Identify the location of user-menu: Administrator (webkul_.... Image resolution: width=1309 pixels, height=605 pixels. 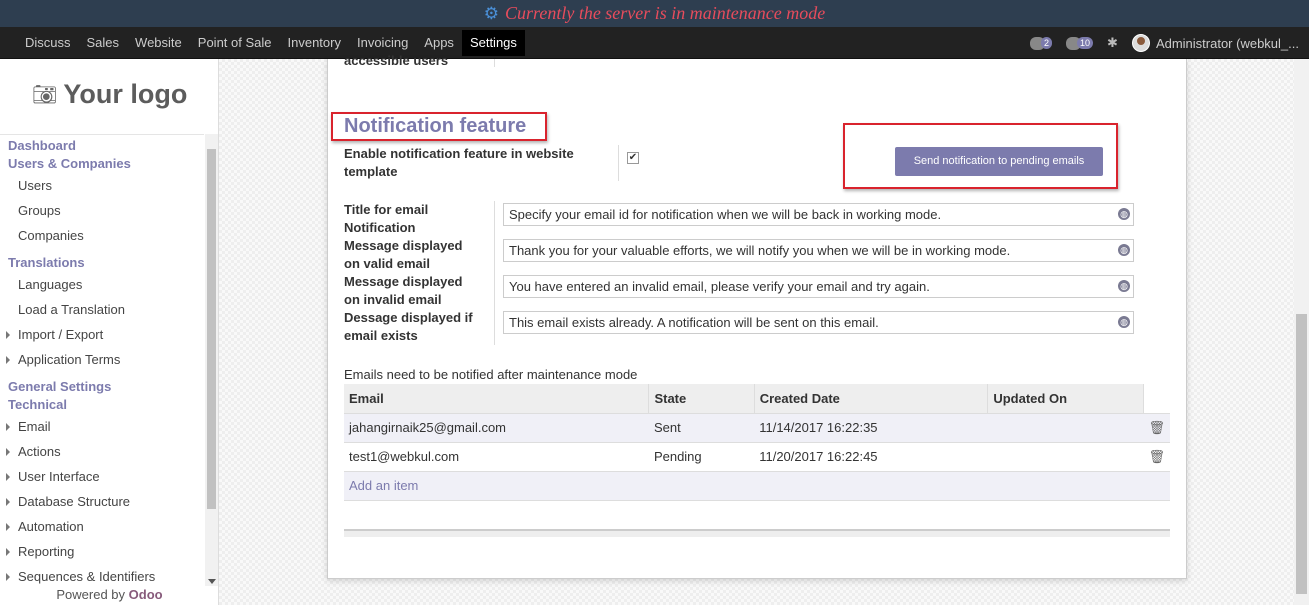
(1215, 43).